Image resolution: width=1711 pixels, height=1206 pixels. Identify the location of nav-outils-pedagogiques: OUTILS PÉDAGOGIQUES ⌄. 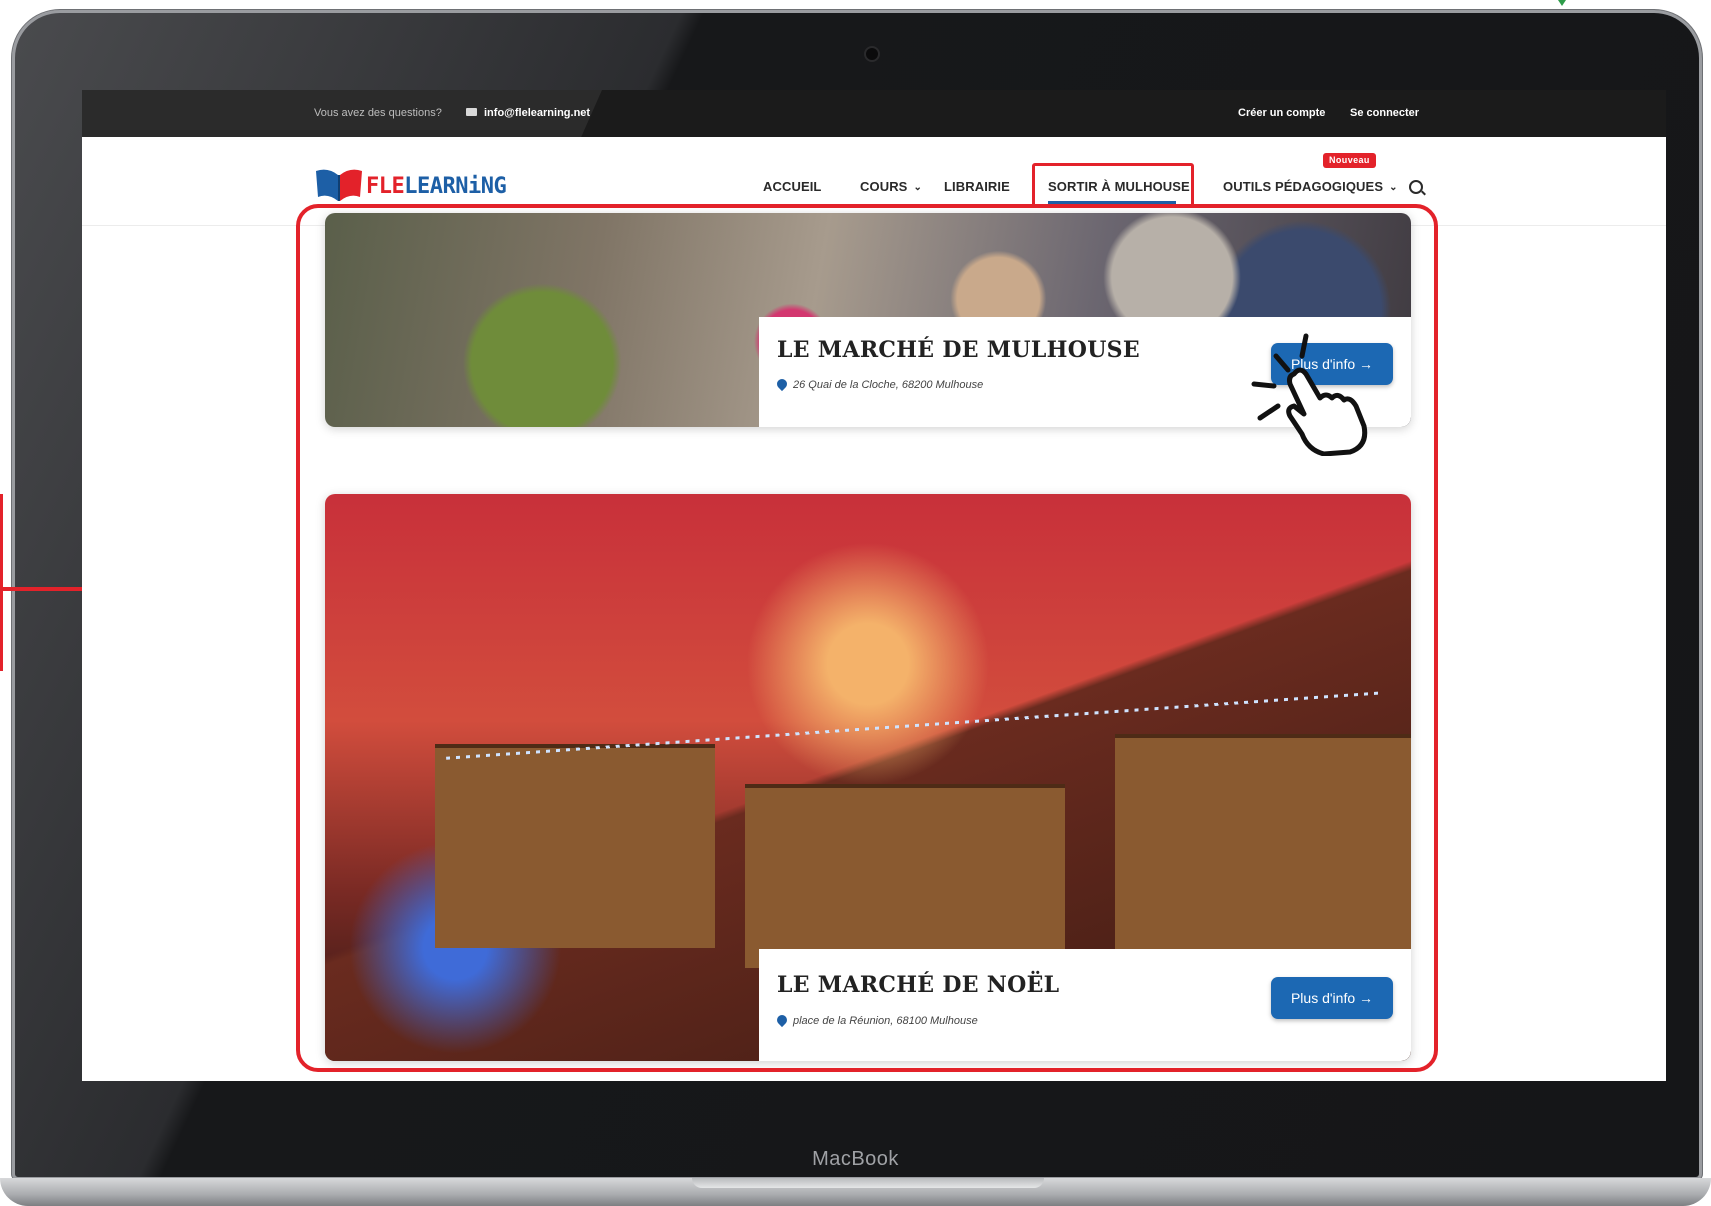
(1310, 186).